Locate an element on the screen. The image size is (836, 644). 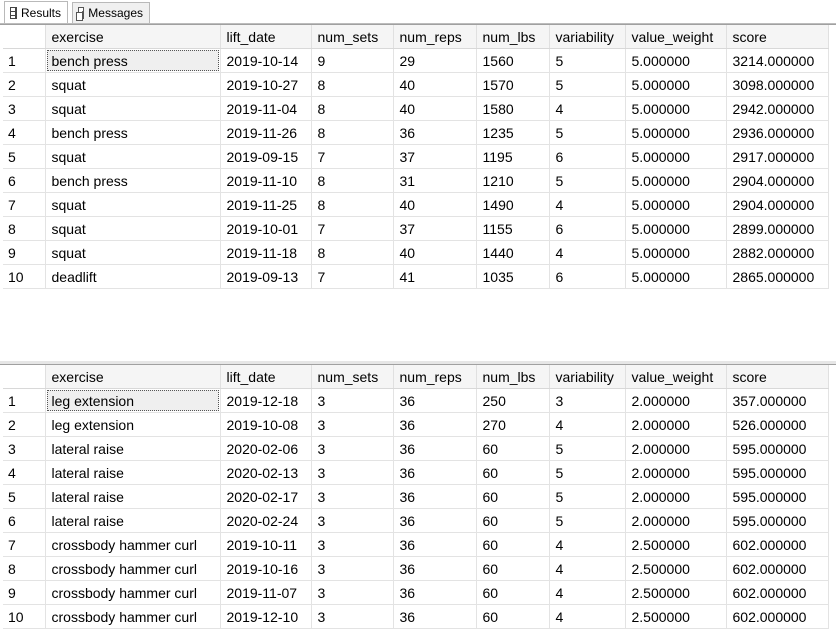
cell-num-reps: 41 is located at coordinates (435, 276).